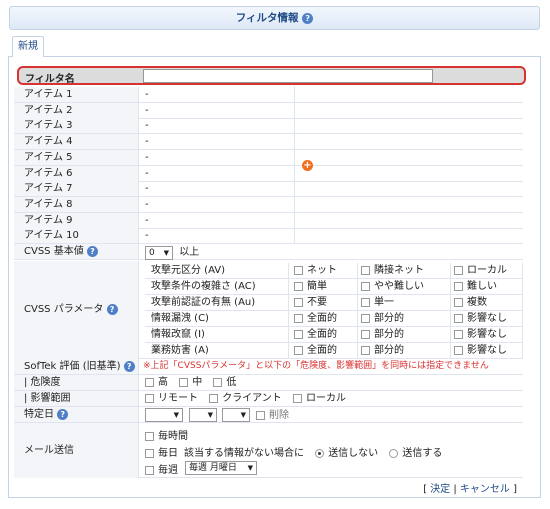 Image resolution: width=550 pixels, height=509 pixels. I want to click on footer: [ 決定 | キャンセル ], so click(470, 489).